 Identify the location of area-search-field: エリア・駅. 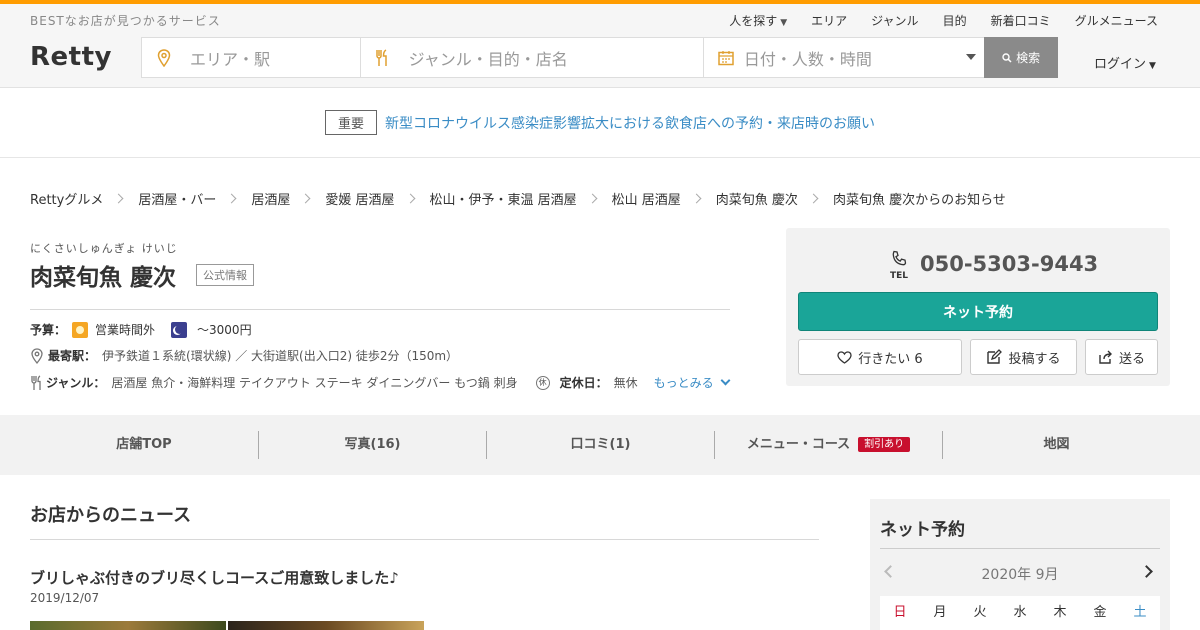
(251, 57).